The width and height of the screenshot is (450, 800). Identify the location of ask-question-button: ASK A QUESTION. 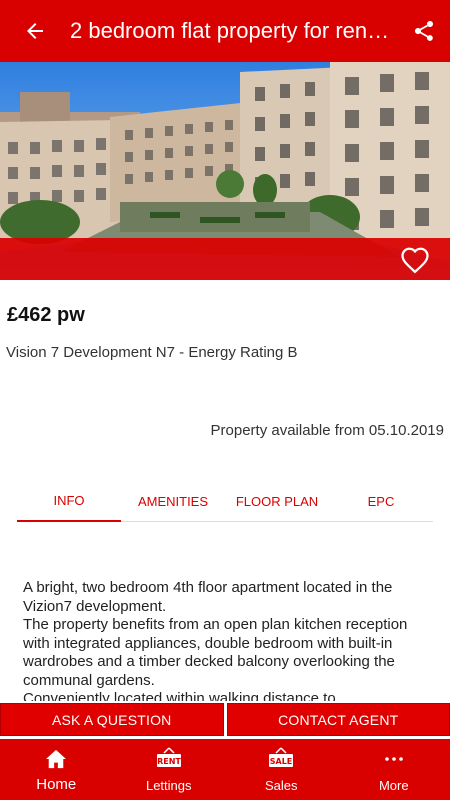
(112, 719).